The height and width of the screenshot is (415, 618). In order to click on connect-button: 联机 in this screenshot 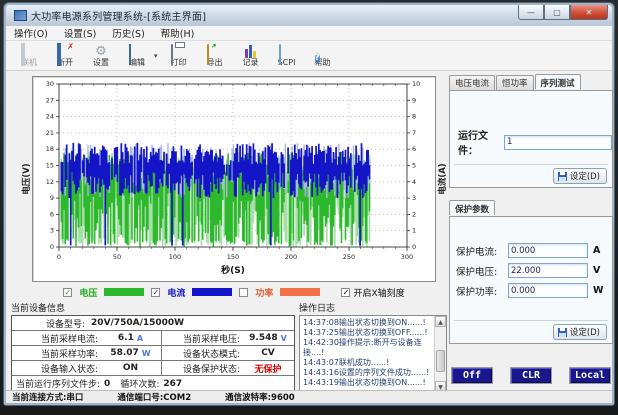, I will do `click(29, 56)`.